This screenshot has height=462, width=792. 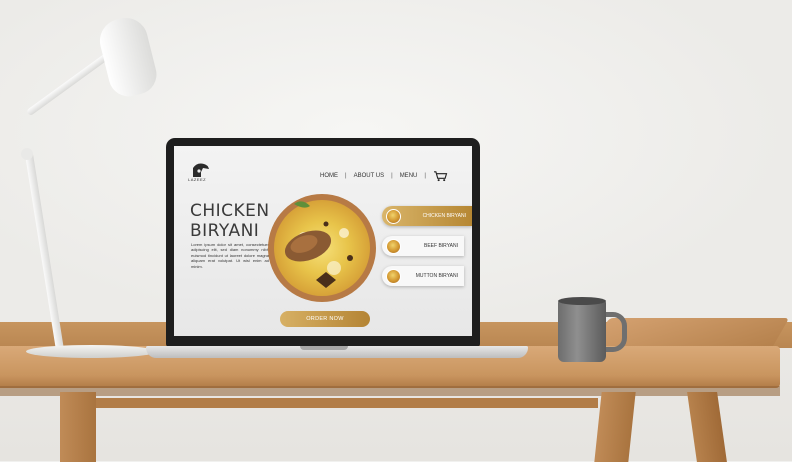 What do you see at coordinates (390, 391) in the screenshot?
I see `desk-shadow` at bounding box center [390, 391].